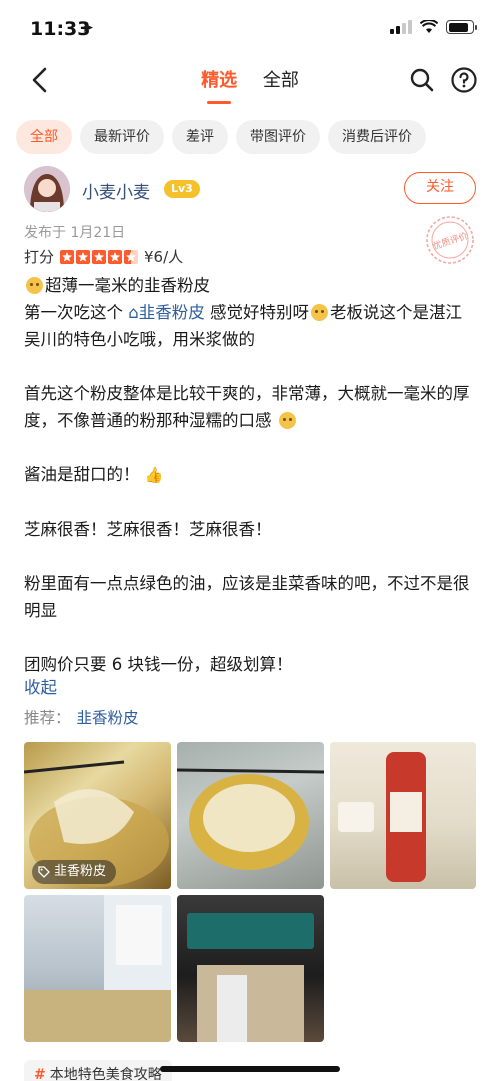  I want to click on recommend-row: 推荐： 韭香粉皮, so click(81, 717).